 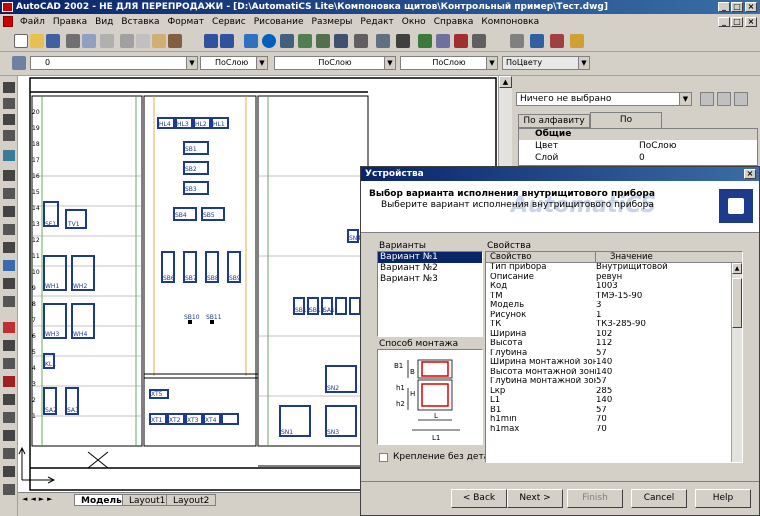 What do you see at coordinates (9, 155) in the screenshot?
I see `arc-icon` at bounding box center [9, 155].